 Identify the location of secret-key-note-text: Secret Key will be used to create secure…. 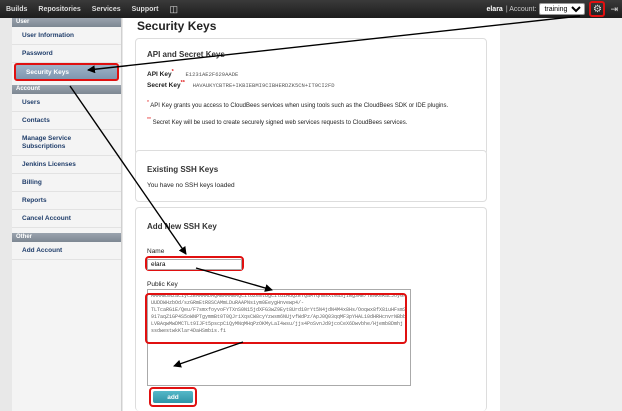
(280, 123).